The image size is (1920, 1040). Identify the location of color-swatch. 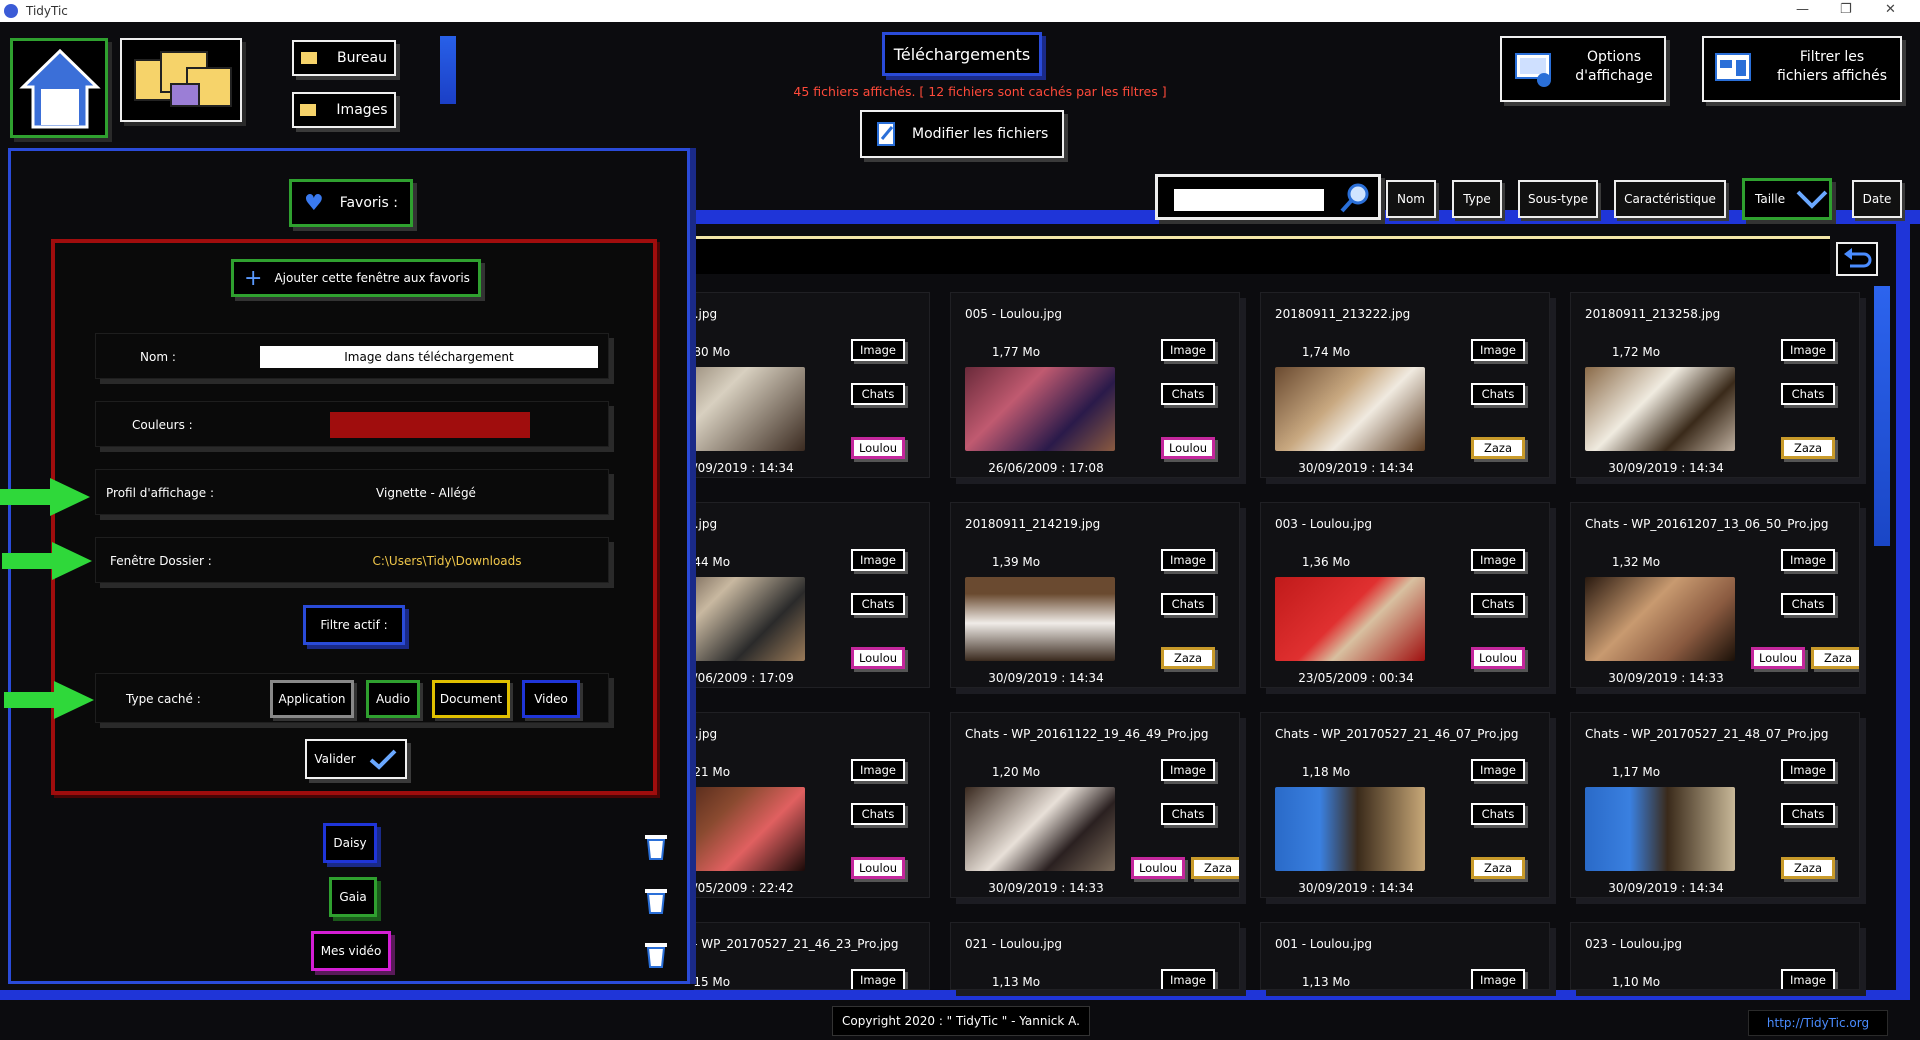
(430, 425).